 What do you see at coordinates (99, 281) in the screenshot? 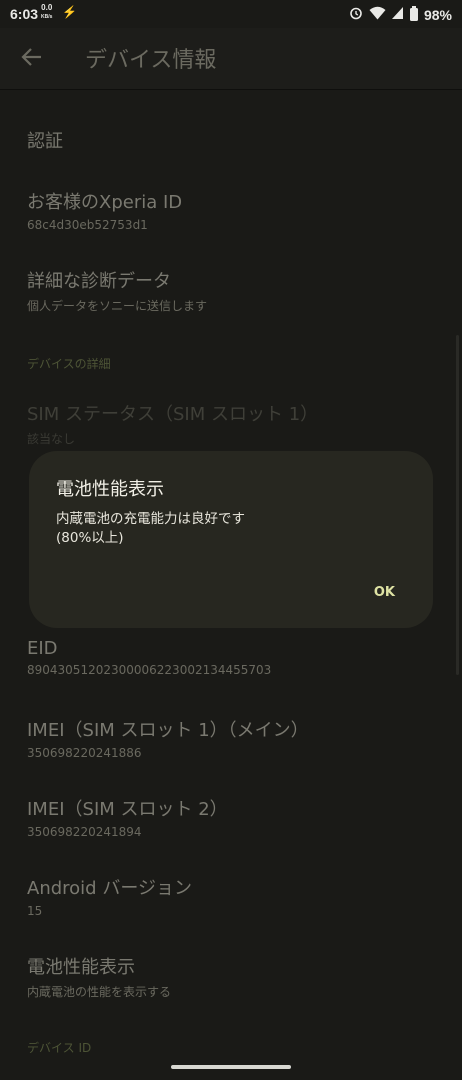
I see `item-title: 詳細な診断データ` at bounding box center [99, 281].